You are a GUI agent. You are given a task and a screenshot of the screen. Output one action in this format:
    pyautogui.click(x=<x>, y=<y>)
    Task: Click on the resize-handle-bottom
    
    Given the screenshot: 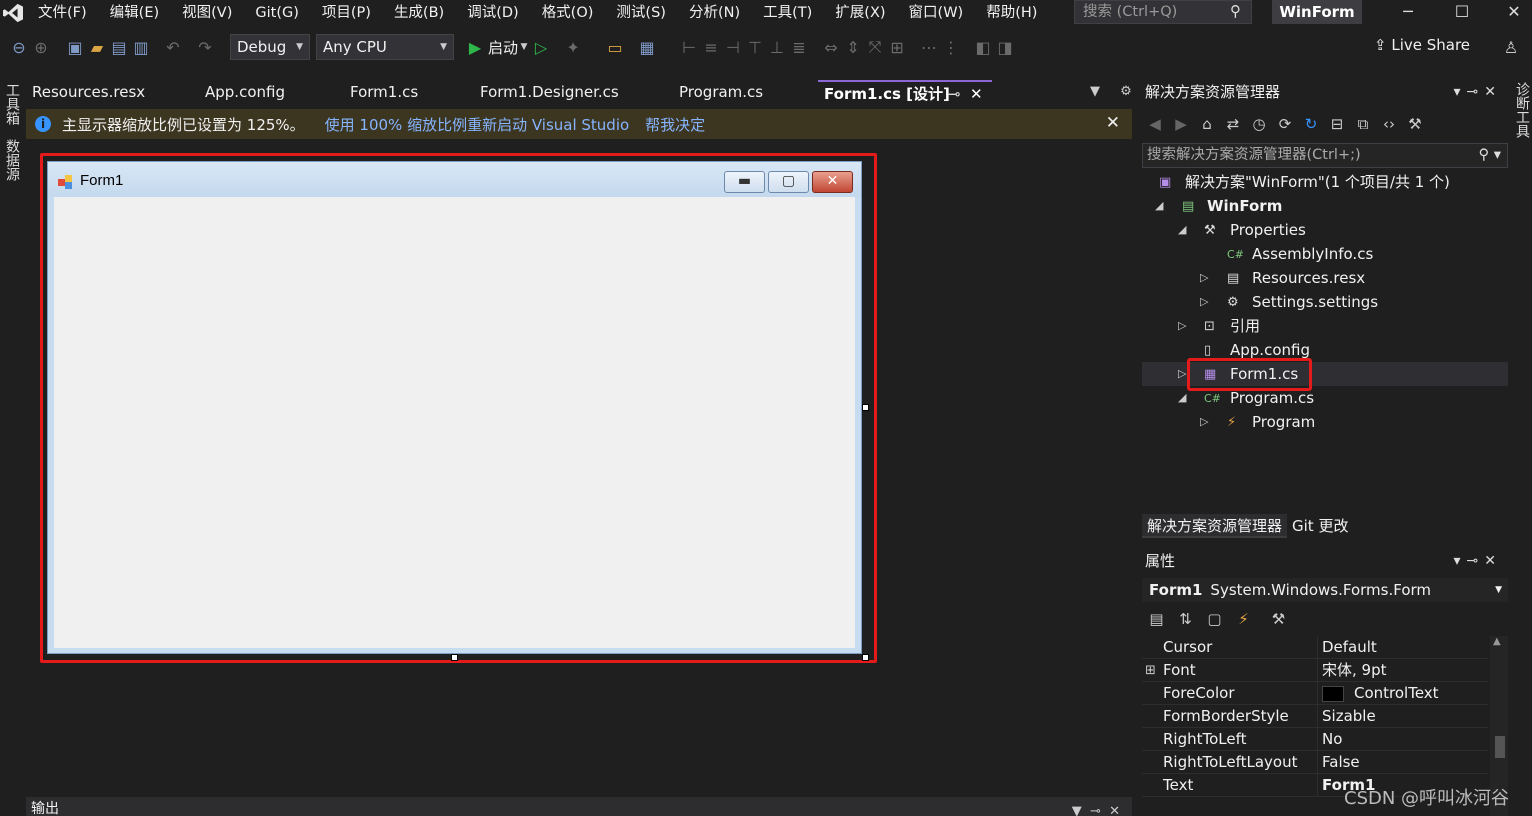 What is the action you would take?
    pyautogui.click(x=454, y=657)
    